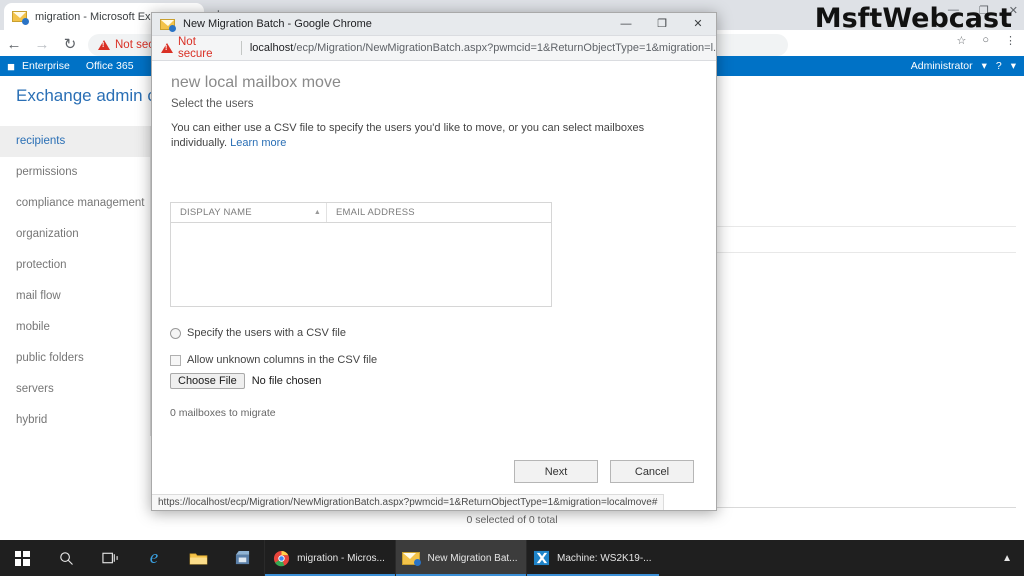 Image resolution: width=1024 pixels, height=576 pixels. What do you see at coordinates (75, 389) in the screenshot?
I see `sidebar-item-servers: servers` at bounding box center [75, 389].